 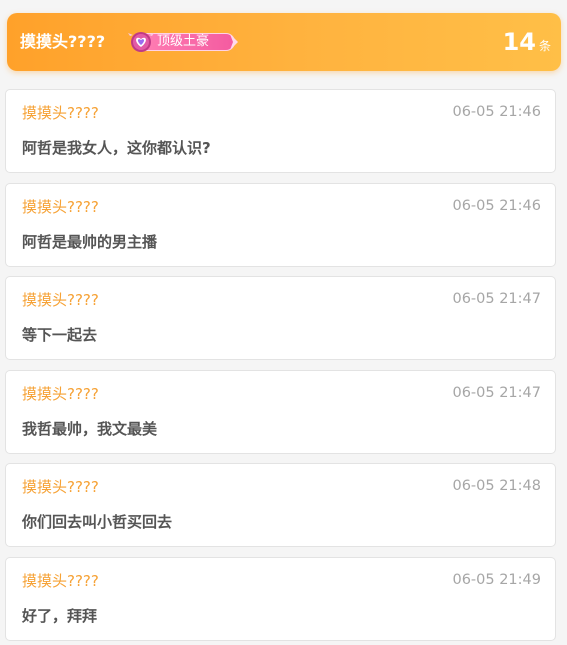 I want to click on message-card: 摸摸头???? 06-05 21:47 等下一起去, so click(x=280, y=318).